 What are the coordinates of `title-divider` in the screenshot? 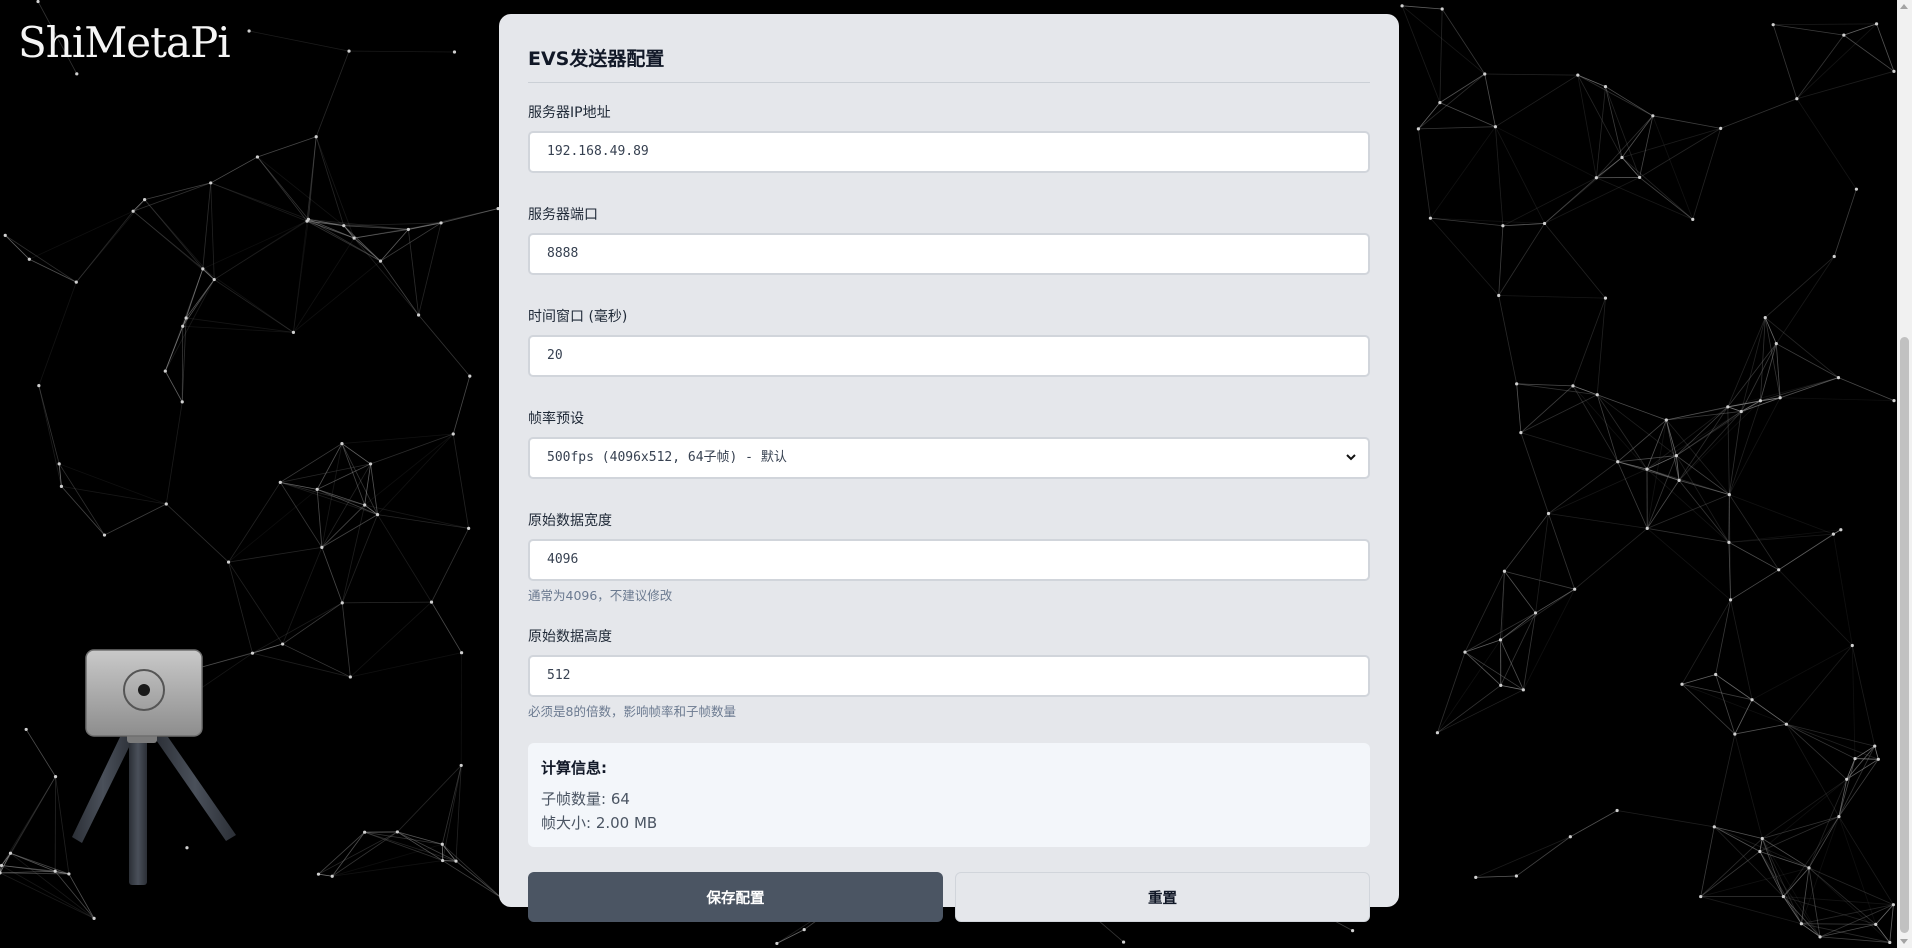 It's located at (949, 82).